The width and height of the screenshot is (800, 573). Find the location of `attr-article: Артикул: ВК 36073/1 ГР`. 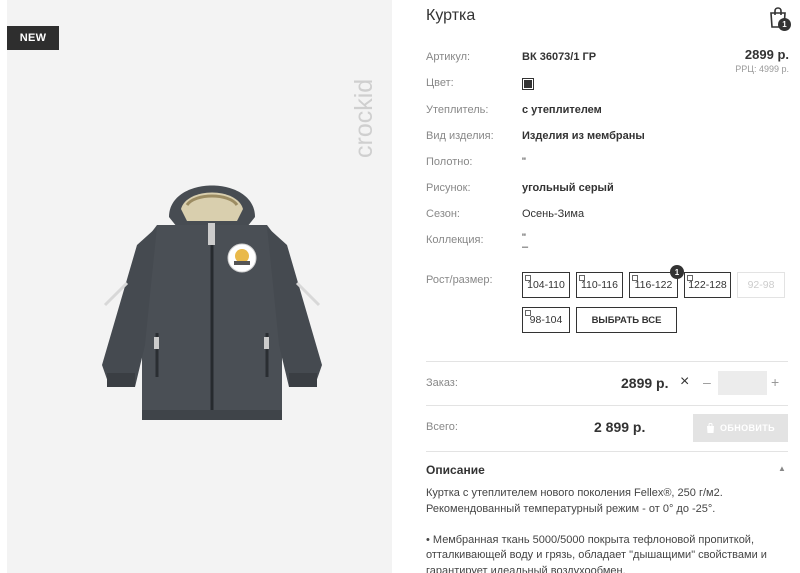

attr-article: Артикул: ВК 36073/1 ГР is located at coordinates (511, 57).